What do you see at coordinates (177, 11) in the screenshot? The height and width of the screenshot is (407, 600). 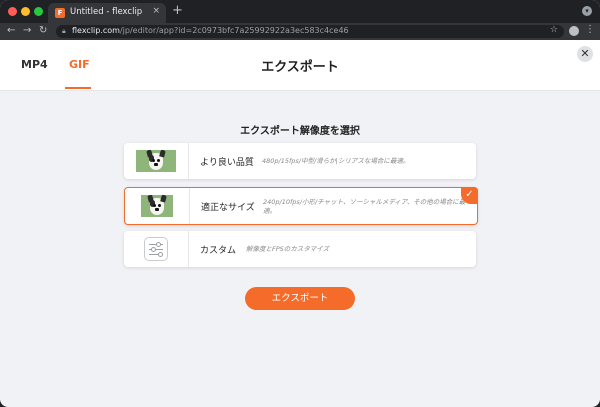 I see `new-tab-button: +` at bounding box center [177, 11].